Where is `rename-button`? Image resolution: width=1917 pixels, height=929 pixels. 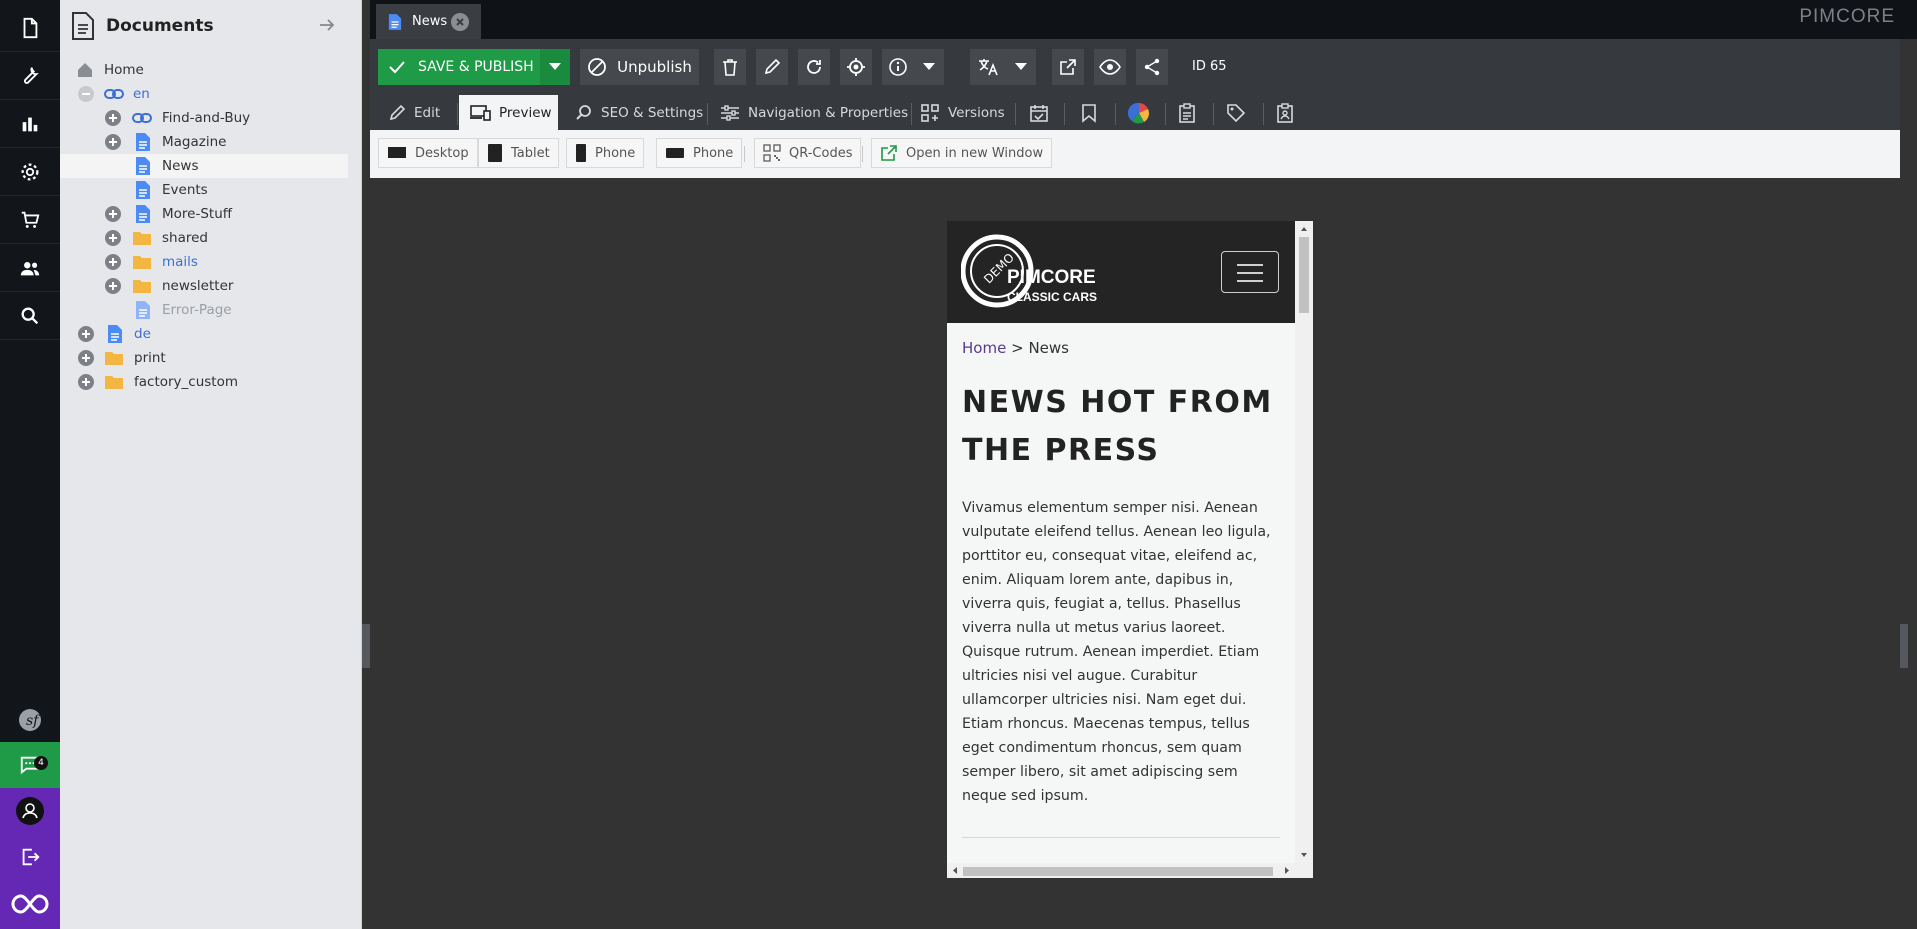
rename-button is located at coordinates (772, 67).